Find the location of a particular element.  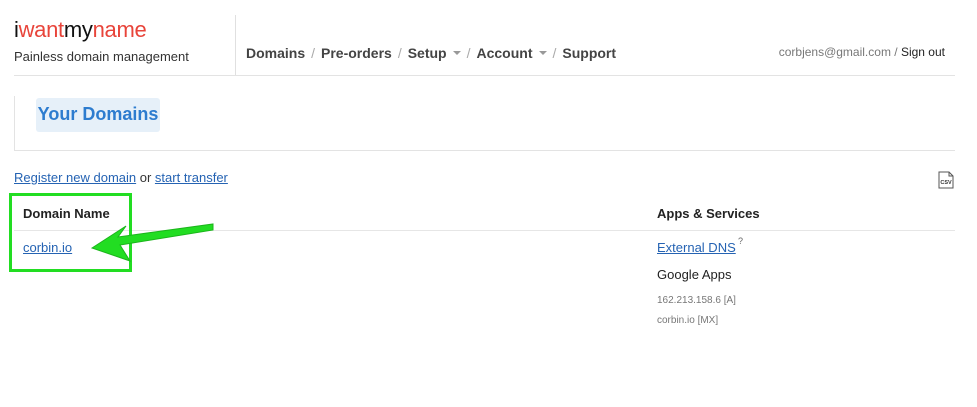

tagline: Painless domain management is located at coordinates (101, 56).